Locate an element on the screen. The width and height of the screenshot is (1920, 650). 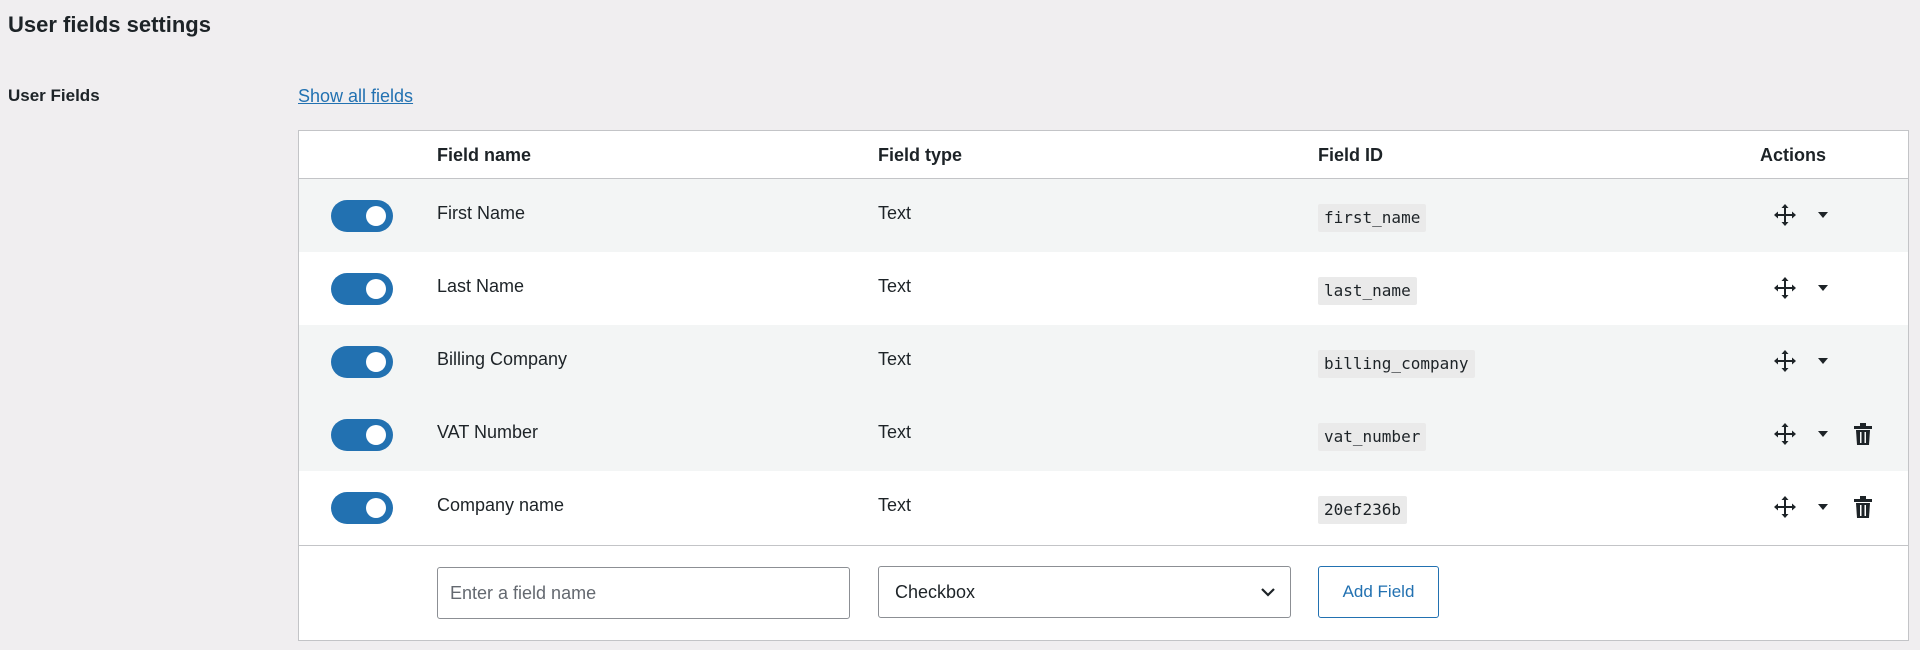
field-id: first_name is located at coordinates (1372, 218).